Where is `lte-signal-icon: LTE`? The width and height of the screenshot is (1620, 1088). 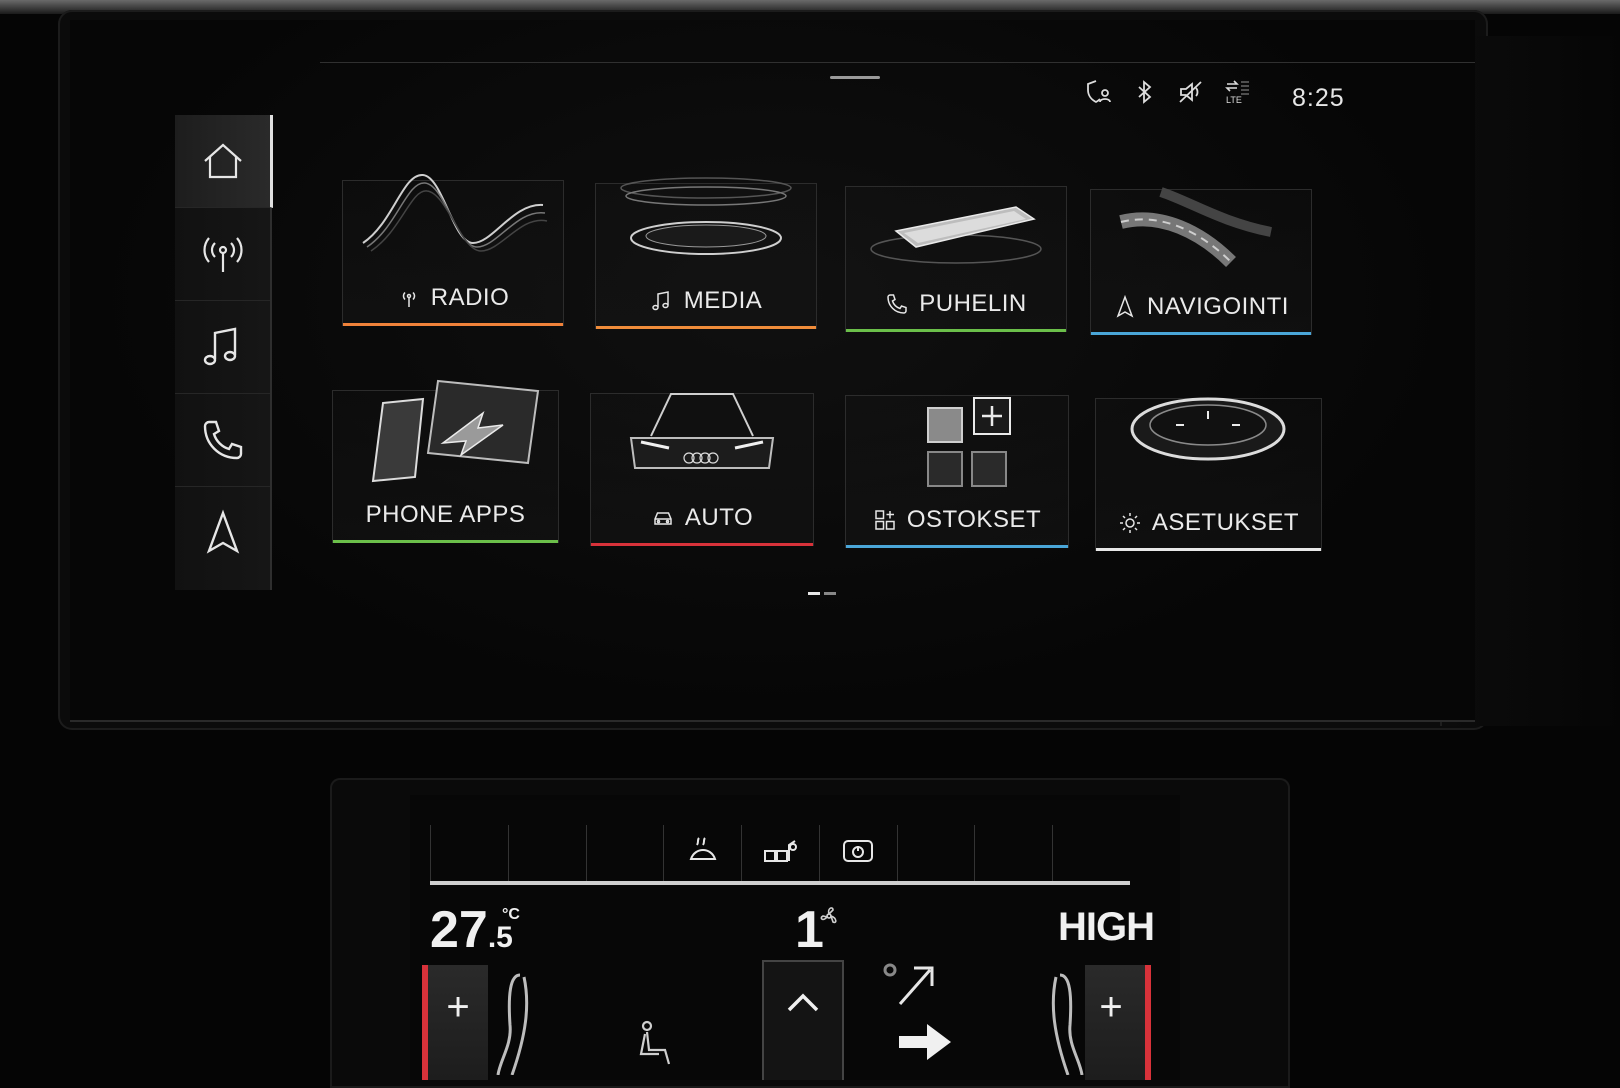 lte-signal-icon: LTE is located at coordinates (1237, 92).